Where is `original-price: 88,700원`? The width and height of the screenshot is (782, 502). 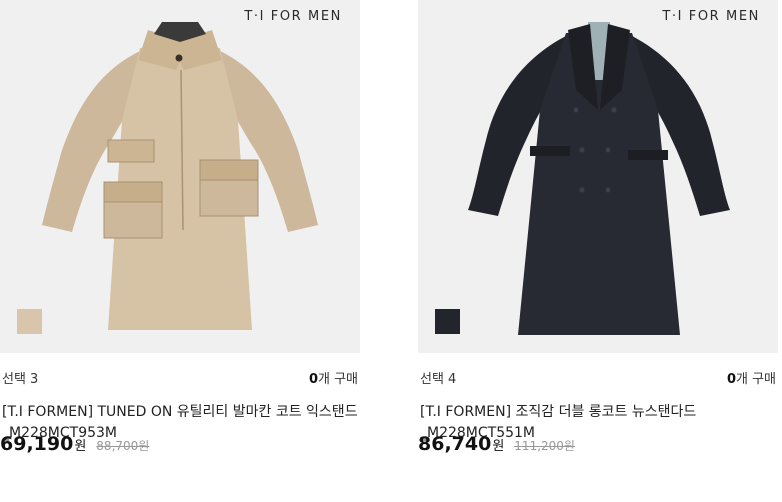
original-price: 88,700원 is located at coordinates (123, 446).